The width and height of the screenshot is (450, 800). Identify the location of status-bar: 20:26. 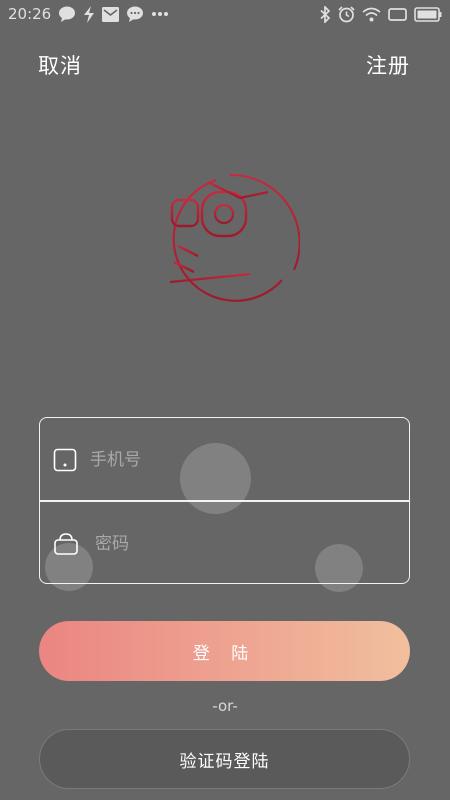
(225, 14).